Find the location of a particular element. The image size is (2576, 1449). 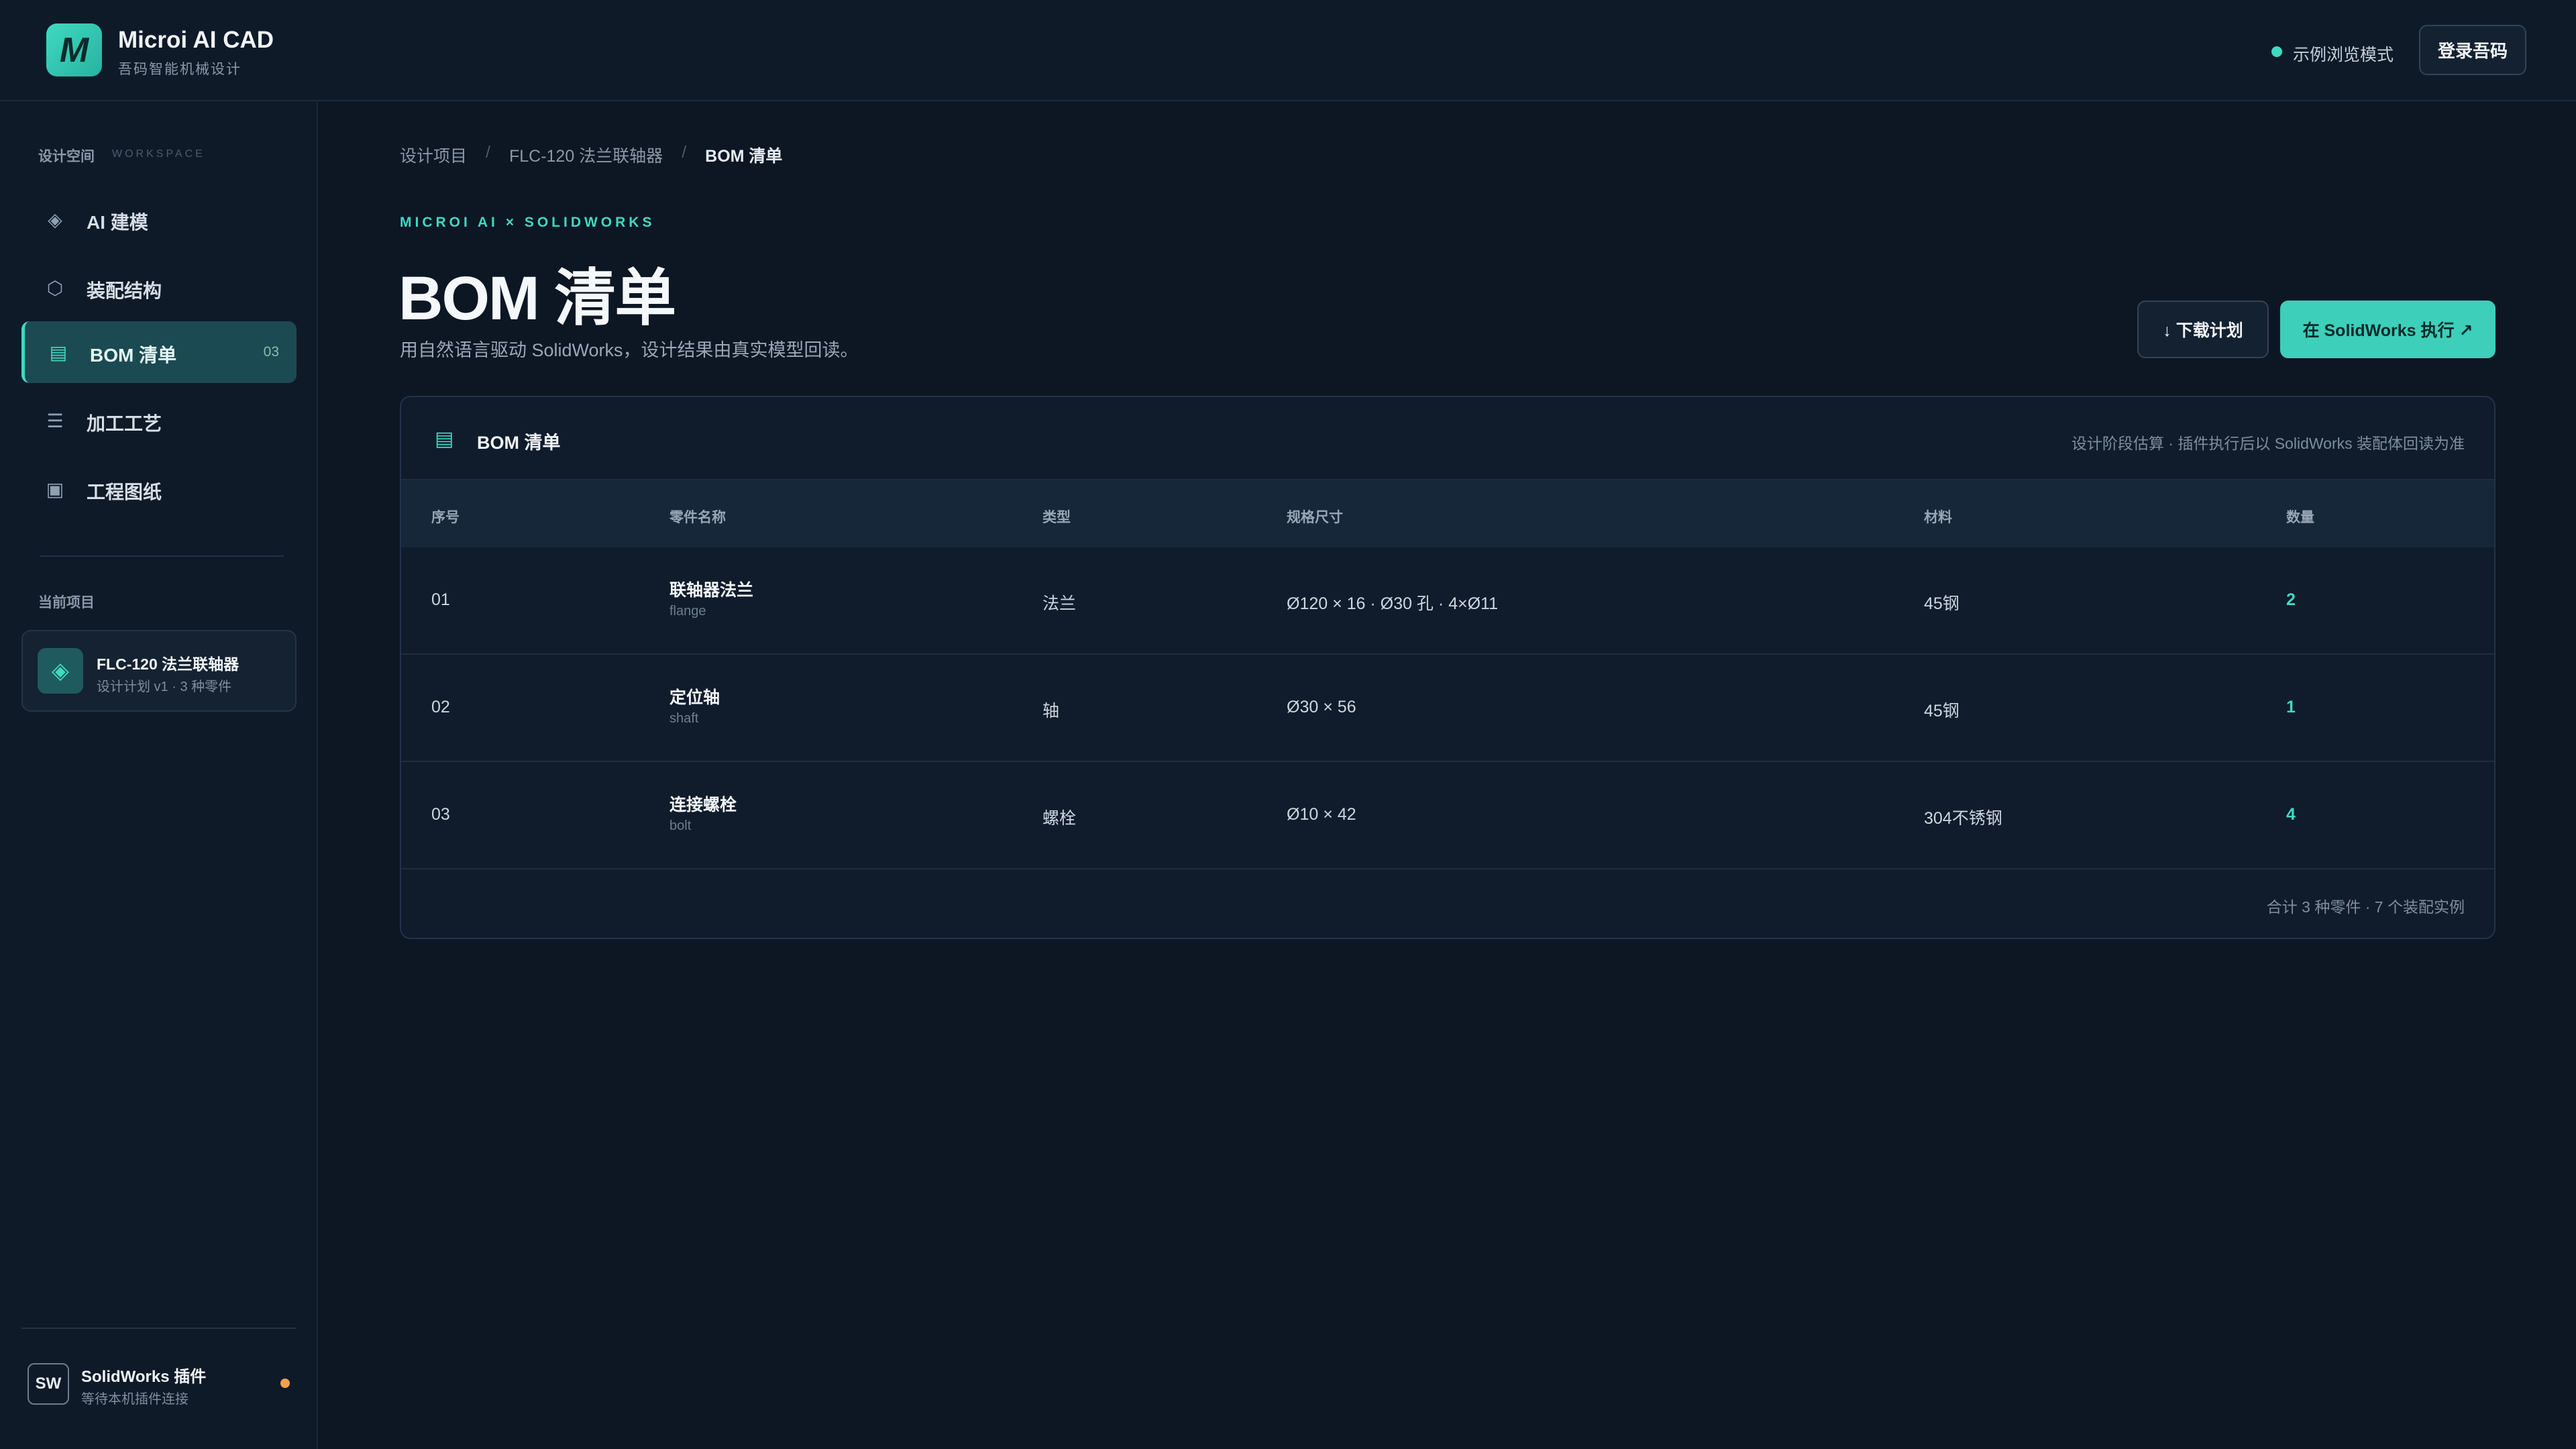

part-type: 法兰 is located at coordinates (1059, 603).